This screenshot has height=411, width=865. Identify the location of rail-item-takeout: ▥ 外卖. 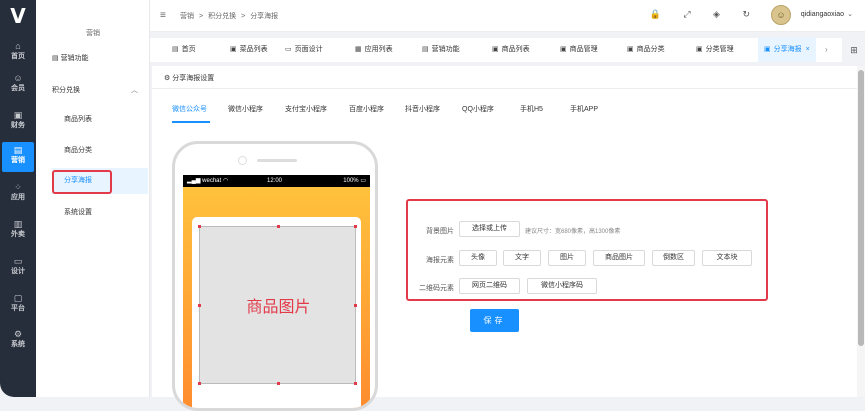
(18, 231).